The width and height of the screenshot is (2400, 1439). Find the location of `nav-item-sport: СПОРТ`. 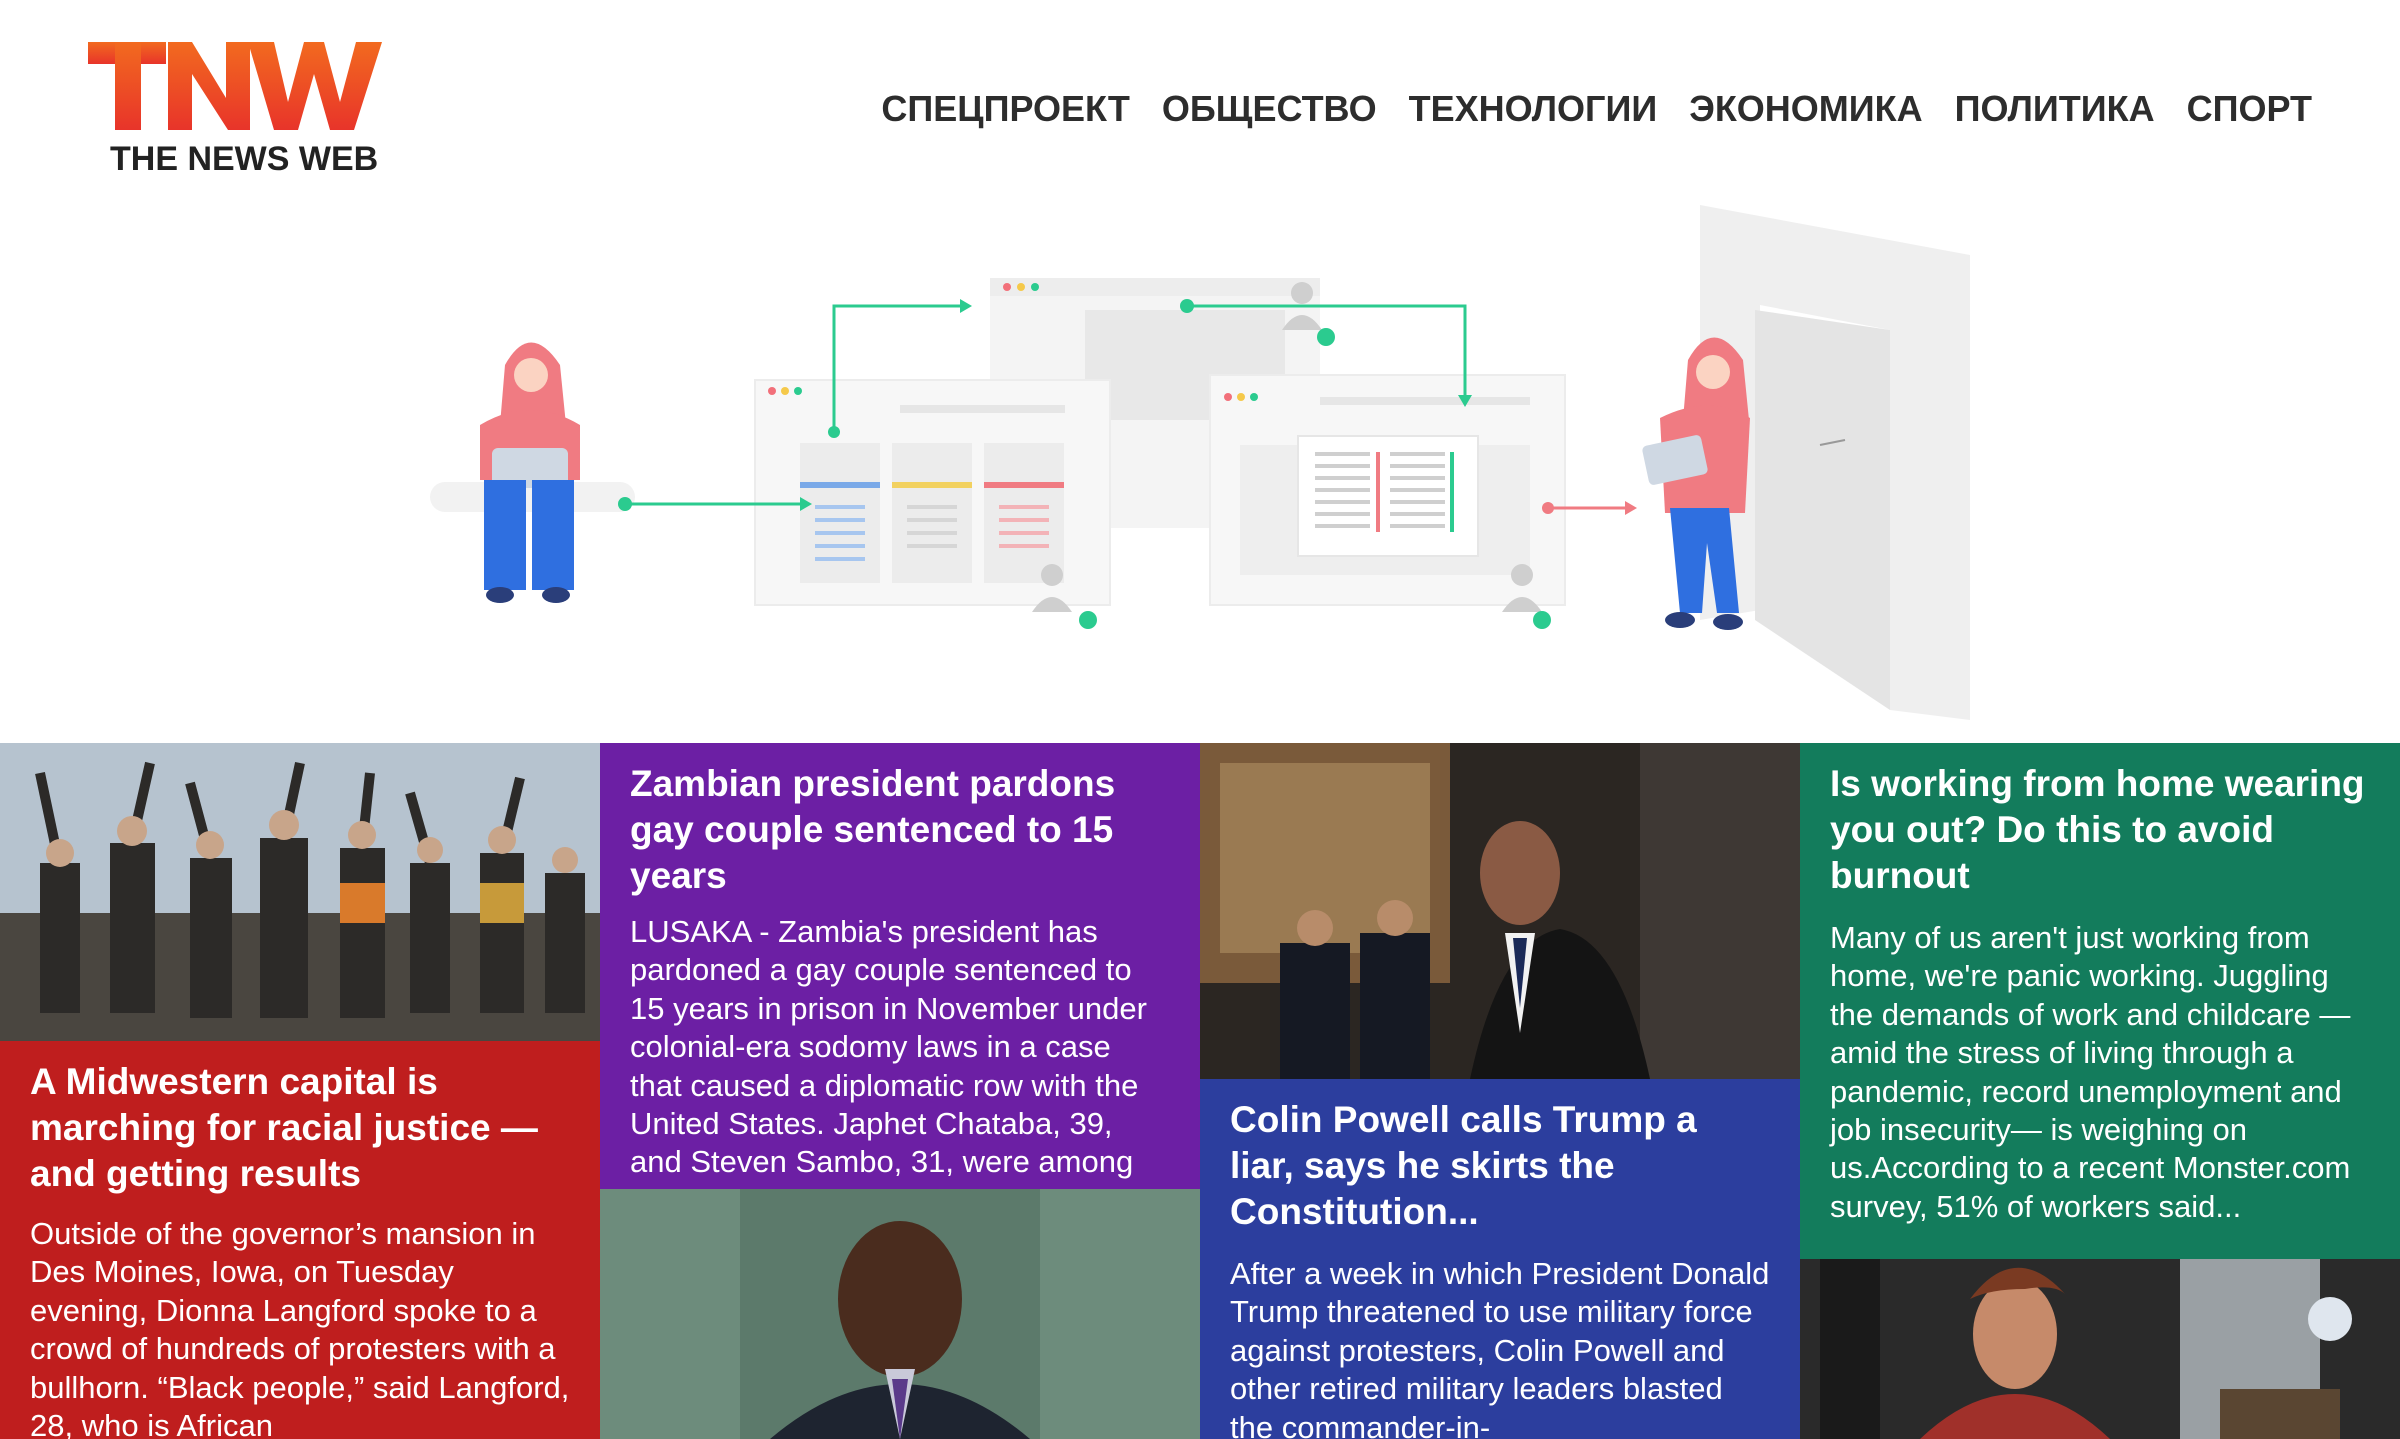

nav-item-sport: СПОРТ is located at coordinates (2249, 109).